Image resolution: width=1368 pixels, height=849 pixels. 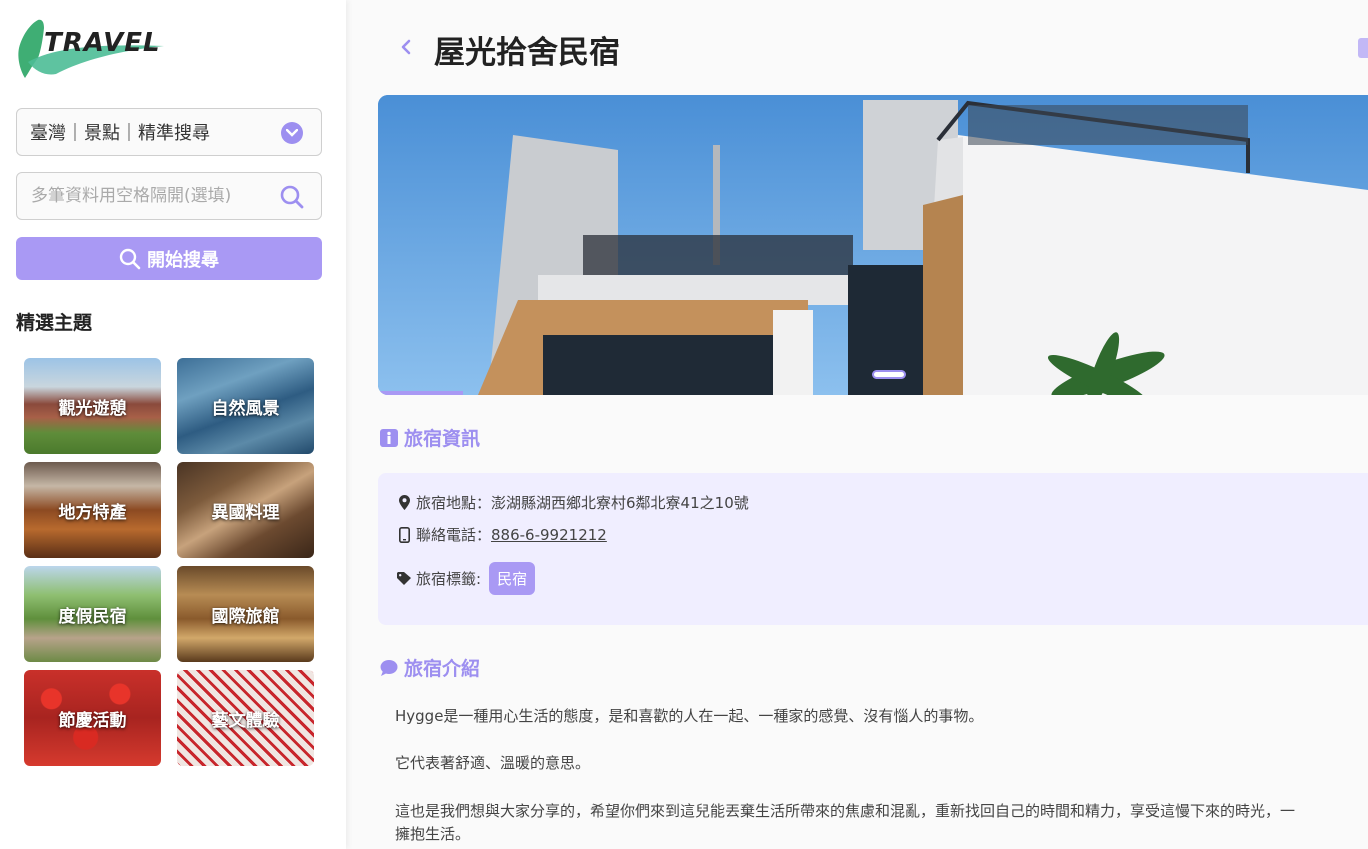 I want to click on intro-heading: 旅宿介紹, so click(x=430, y=667).